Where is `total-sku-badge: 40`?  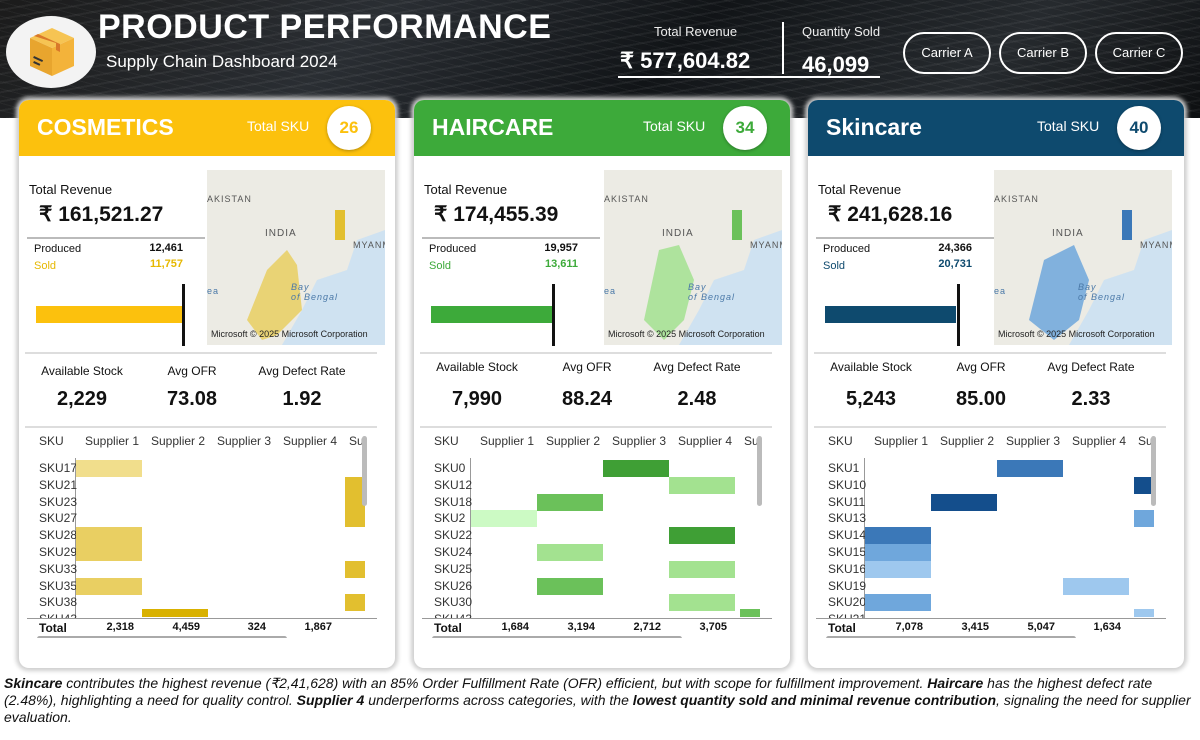 total-sku-badge: 40 is located at coordinates (1139, 128).